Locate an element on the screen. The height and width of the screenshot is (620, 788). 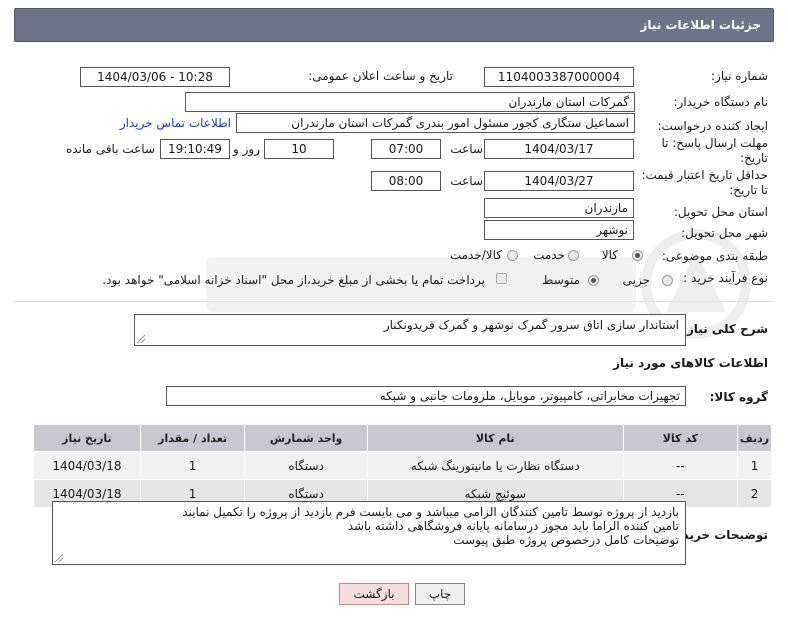
category-option-goods: کالا is located at coordinates (609, 255).